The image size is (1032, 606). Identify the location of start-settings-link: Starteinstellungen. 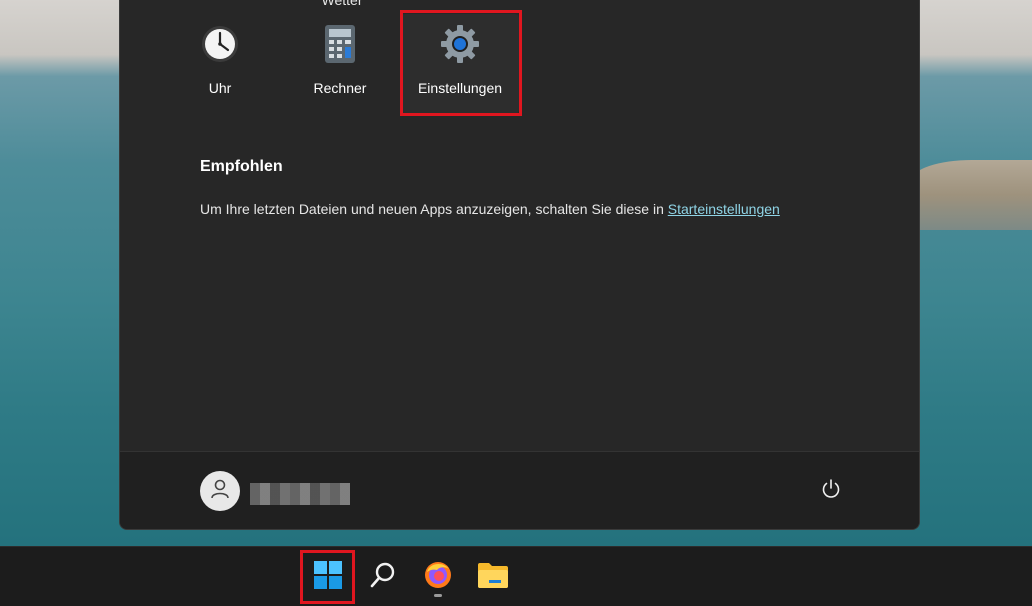
(724, 209).